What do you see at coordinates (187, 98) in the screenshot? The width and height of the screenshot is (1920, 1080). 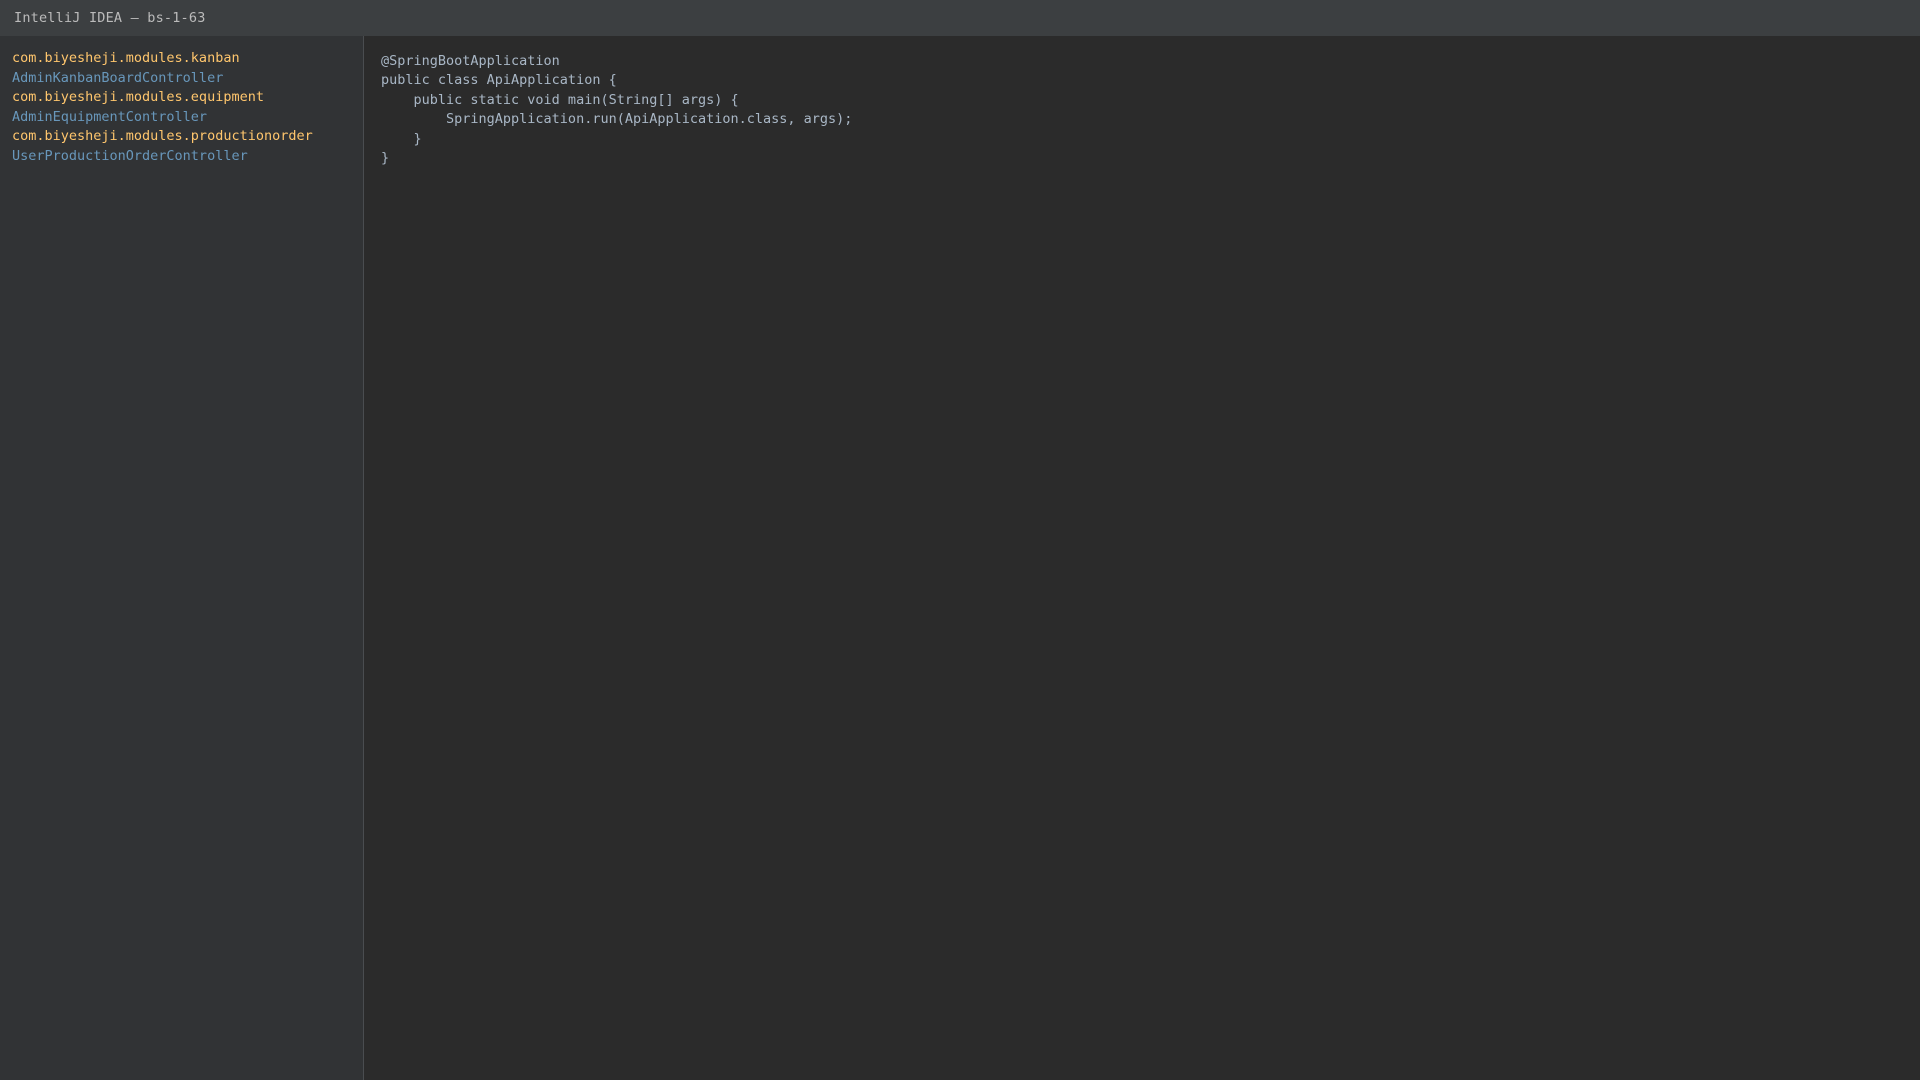 I see `tree-item-package-equipment: com.biyesheji.modules.equipment` at bounding box center [187, 98].